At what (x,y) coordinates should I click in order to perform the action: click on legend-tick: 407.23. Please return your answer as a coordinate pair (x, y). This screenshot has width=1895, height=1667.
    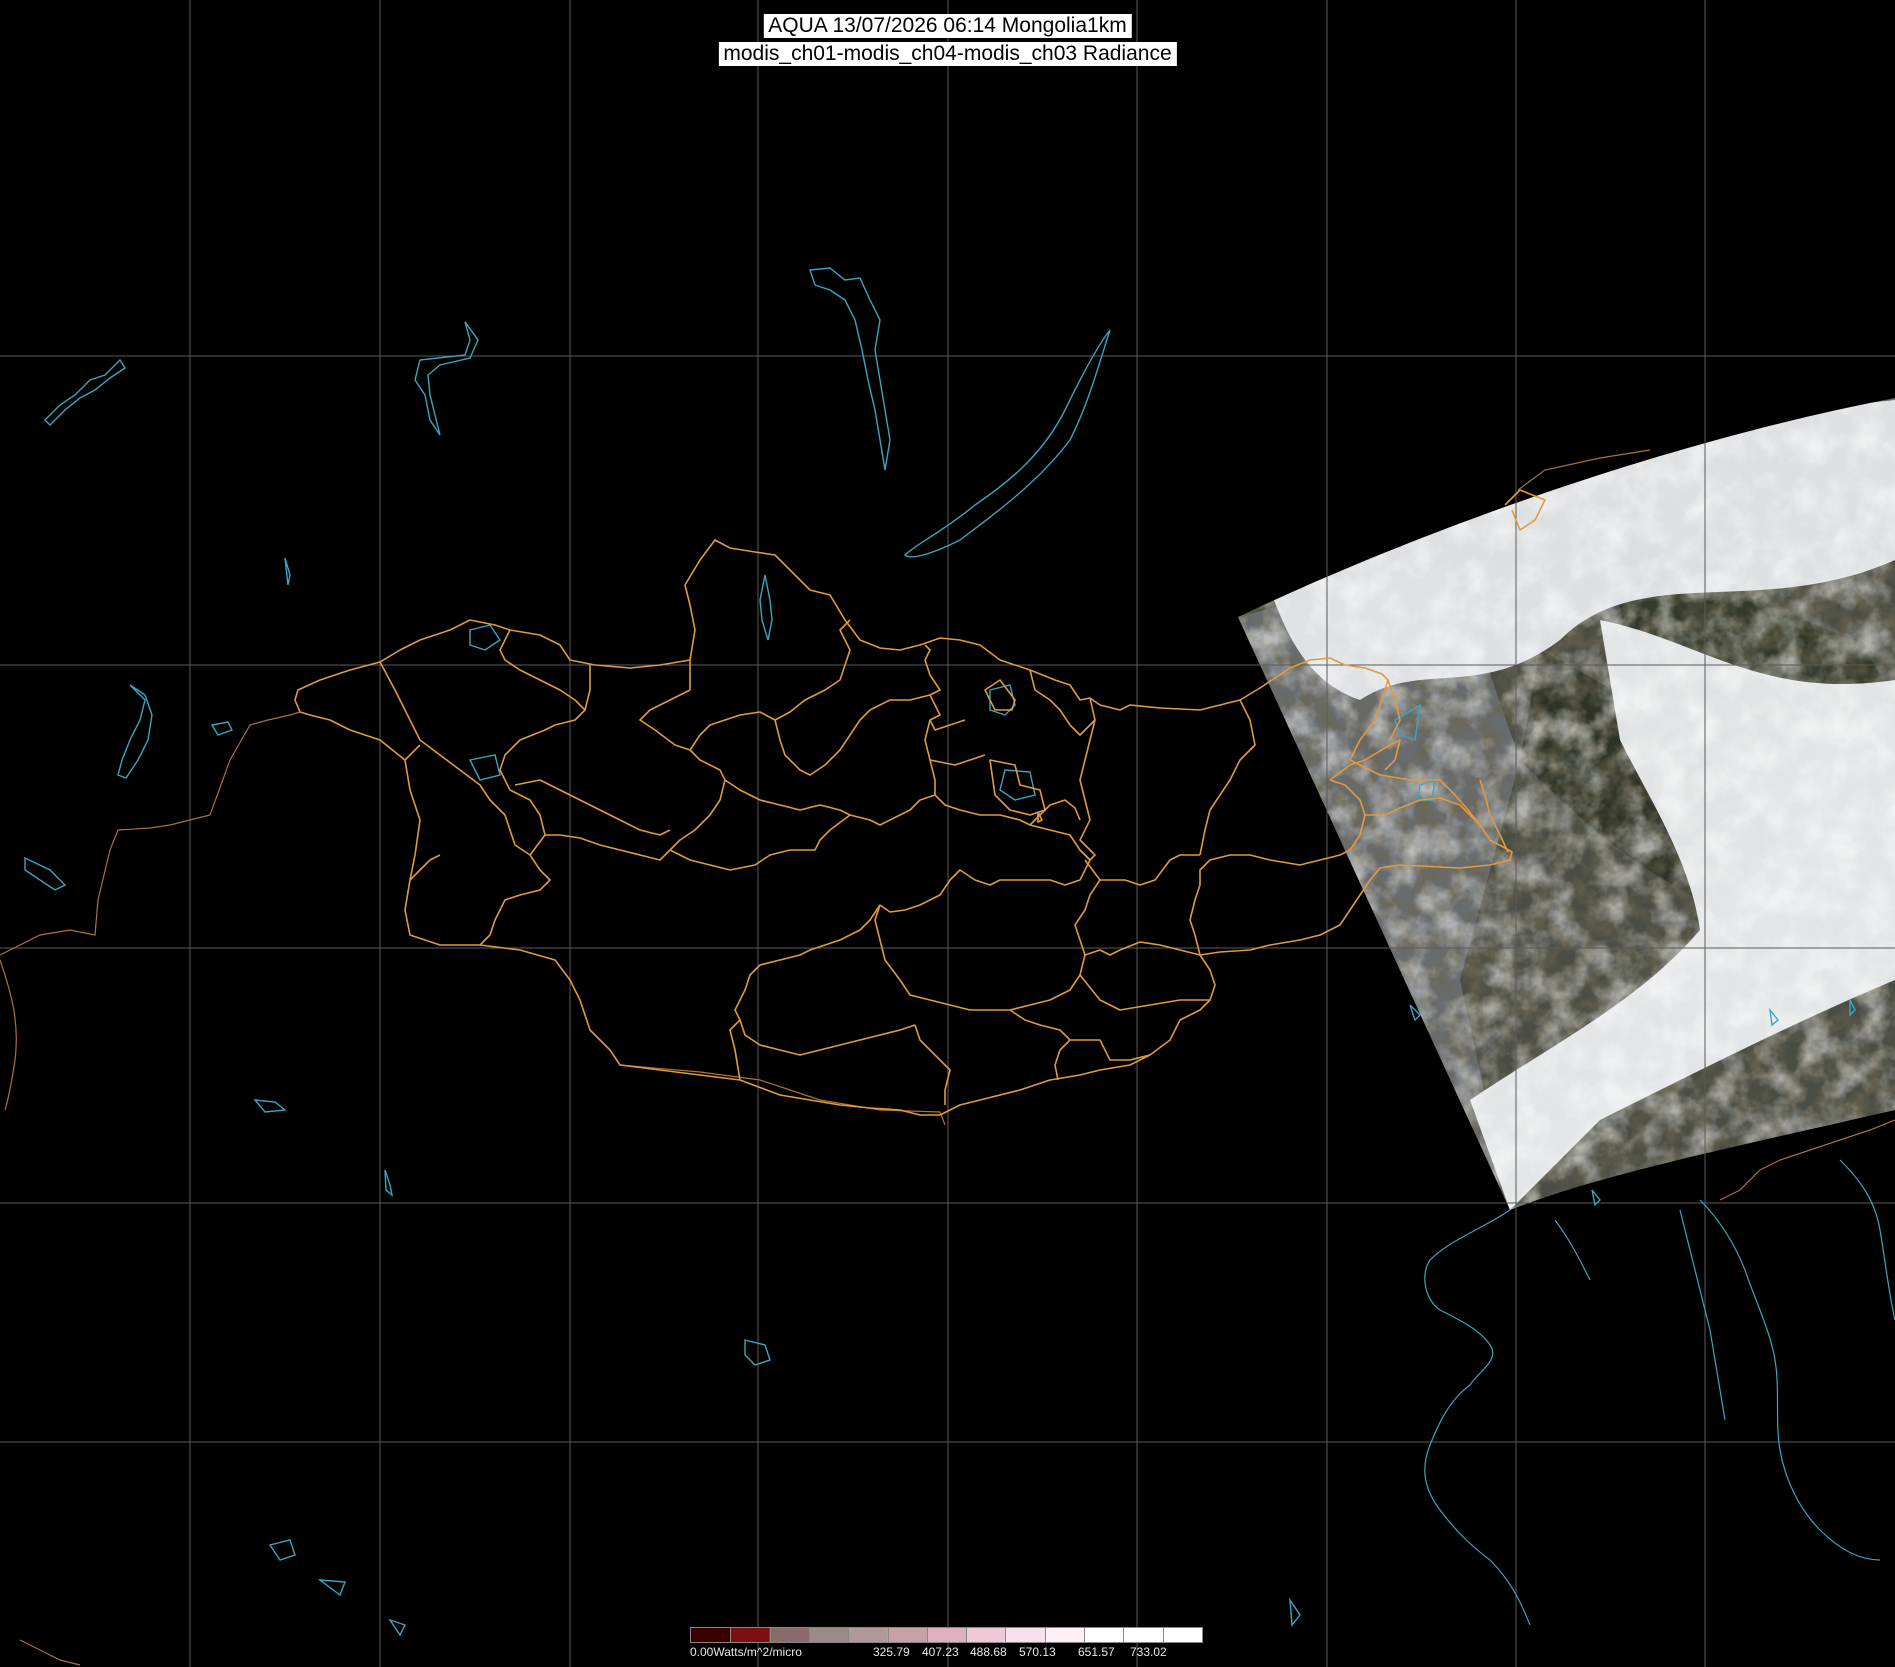
    Looking at the image, I should click on (940, 1652).